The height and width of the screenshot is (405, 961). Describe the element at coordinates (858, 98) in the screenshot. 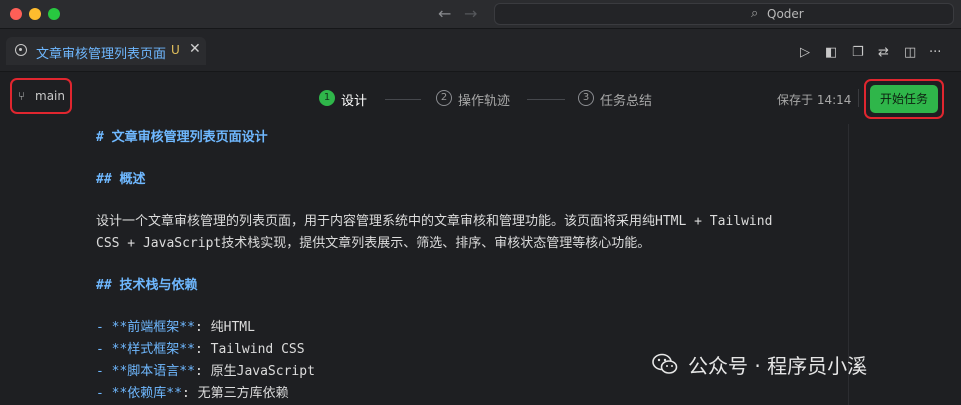

I see `divider` at that location.